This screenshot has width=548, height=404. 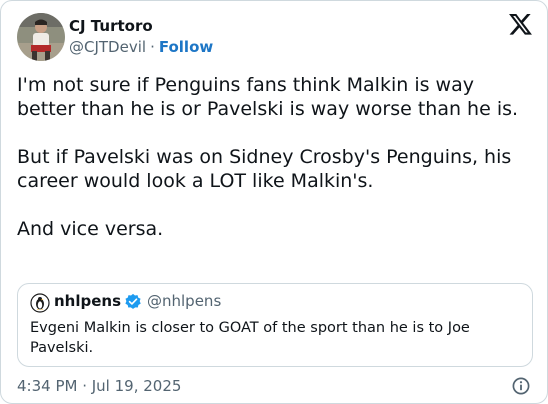 What do you see at coordinates (40, 303) in the screenshot?
I see `quote-avatar` at bounding box center [40, 303].